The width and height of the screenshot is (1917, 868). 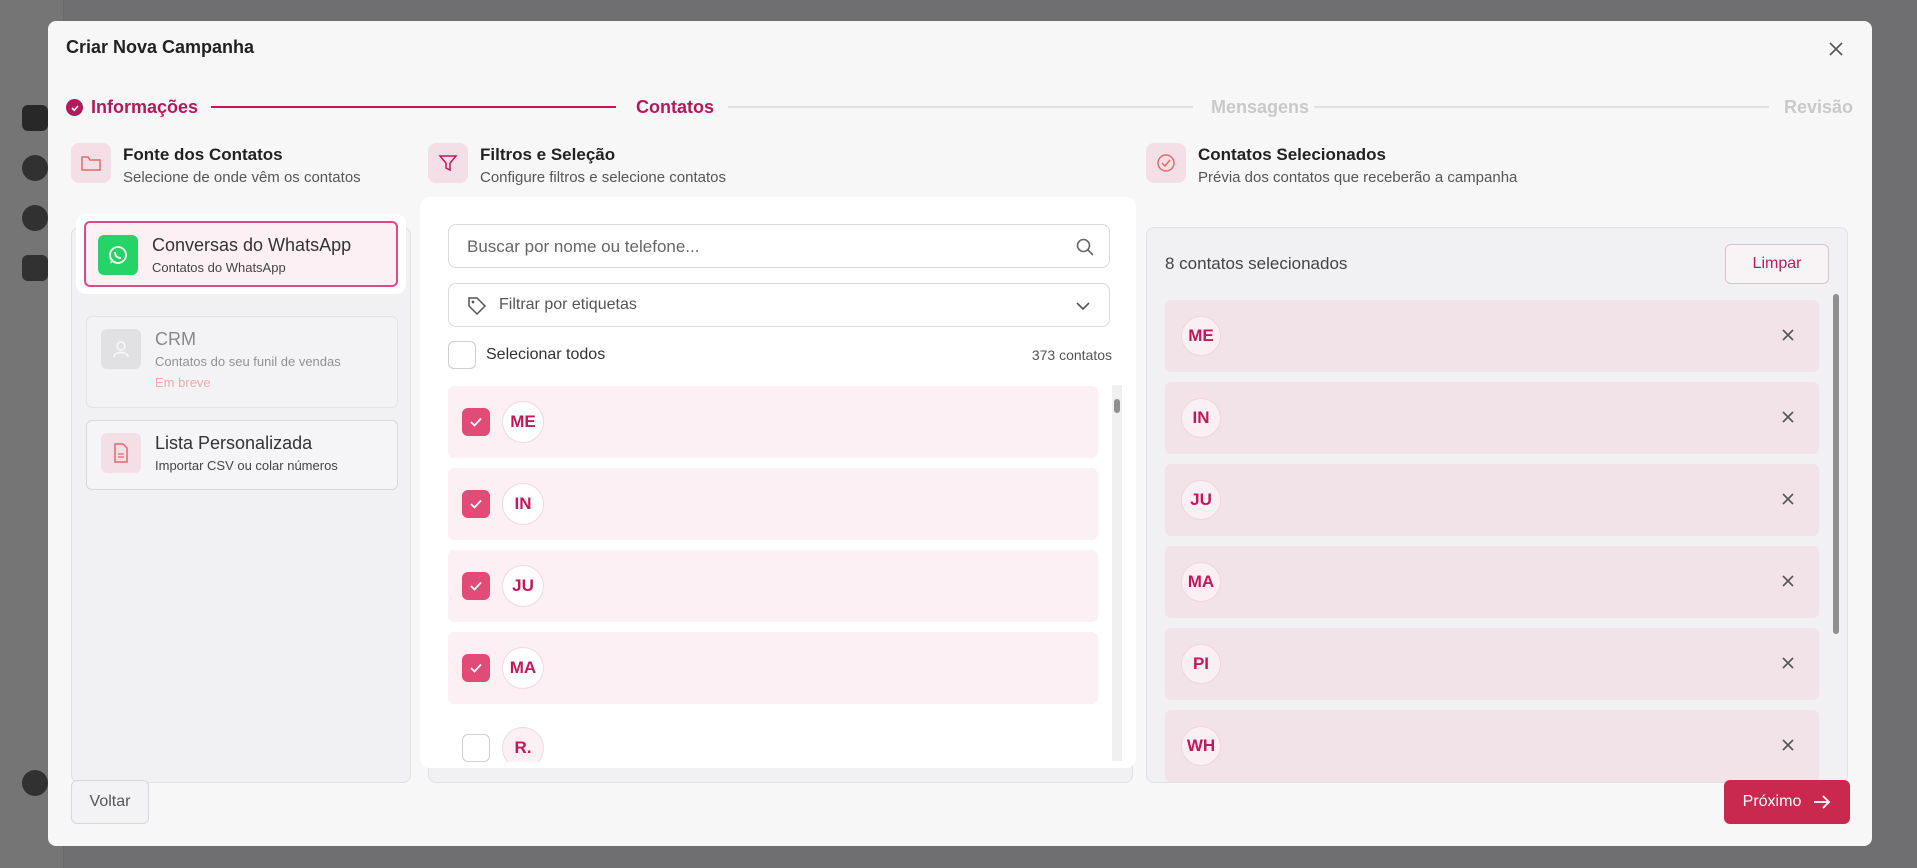 What do you see at coordinates (121, 349) in the screenshot?
I see `crm-icon` at bounding box center [121, 349].